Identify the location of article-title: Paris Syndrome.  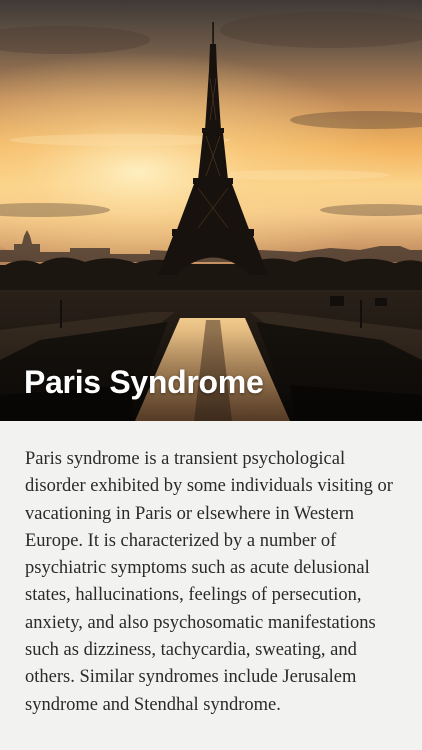
(144, 382).